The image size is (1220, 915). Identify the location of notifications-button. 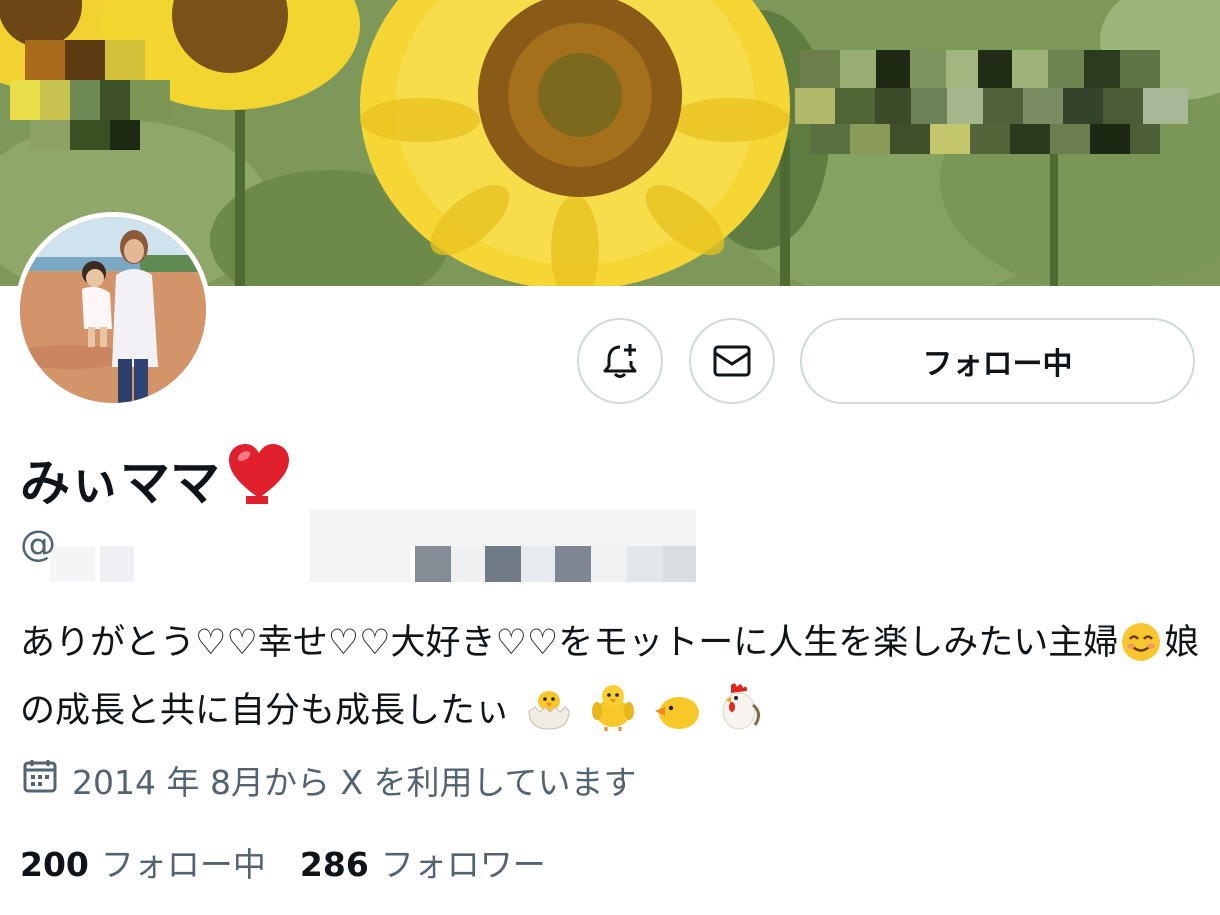
(620, 361).